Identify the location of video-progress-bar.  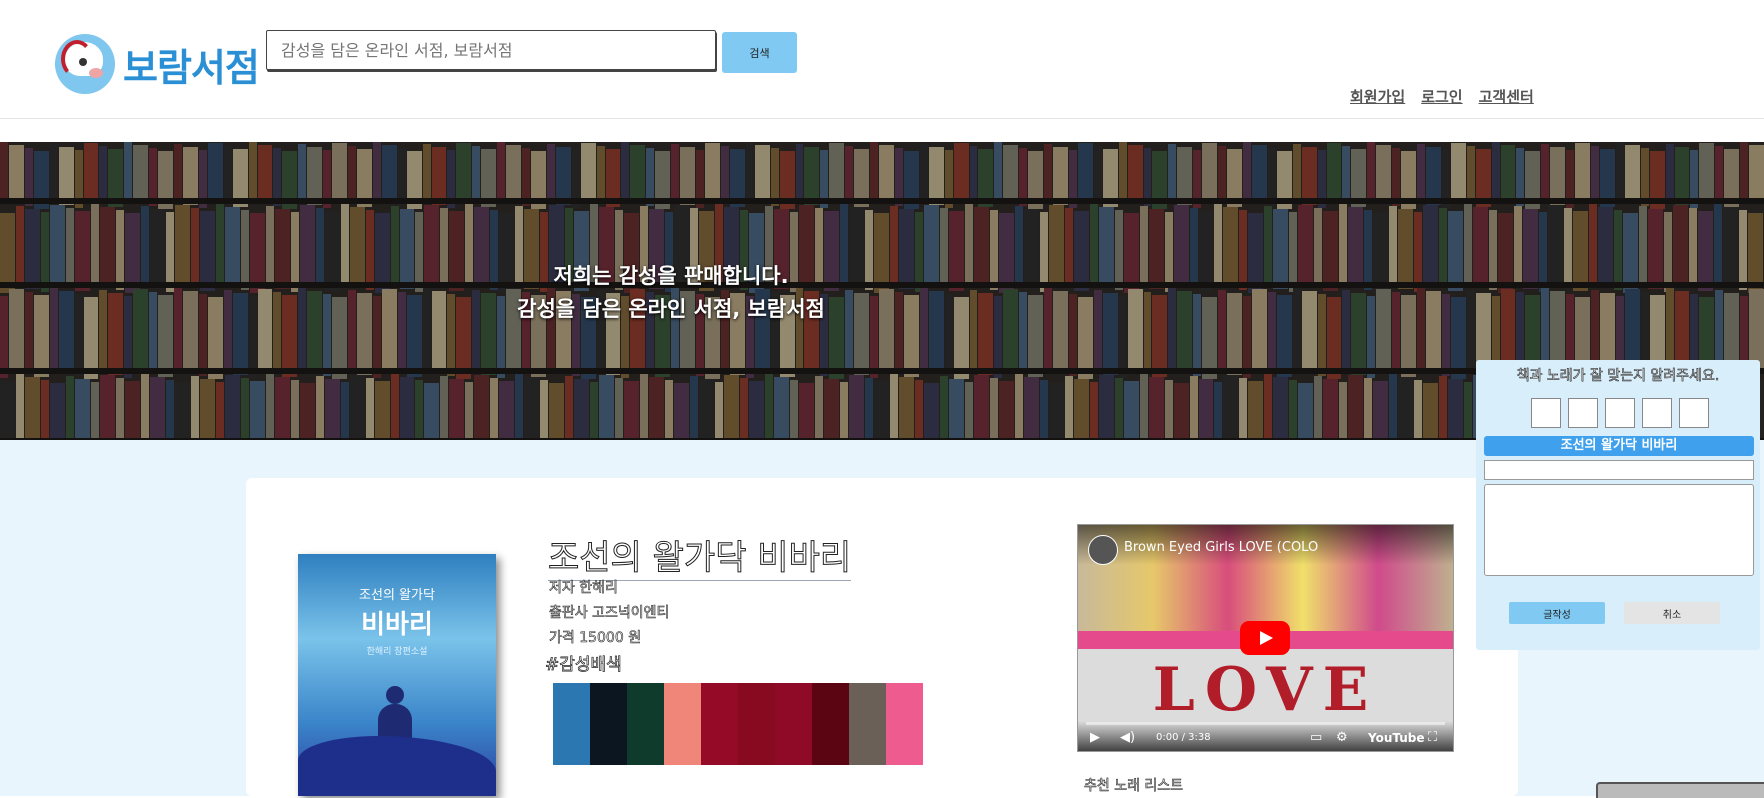
(1265, 723).